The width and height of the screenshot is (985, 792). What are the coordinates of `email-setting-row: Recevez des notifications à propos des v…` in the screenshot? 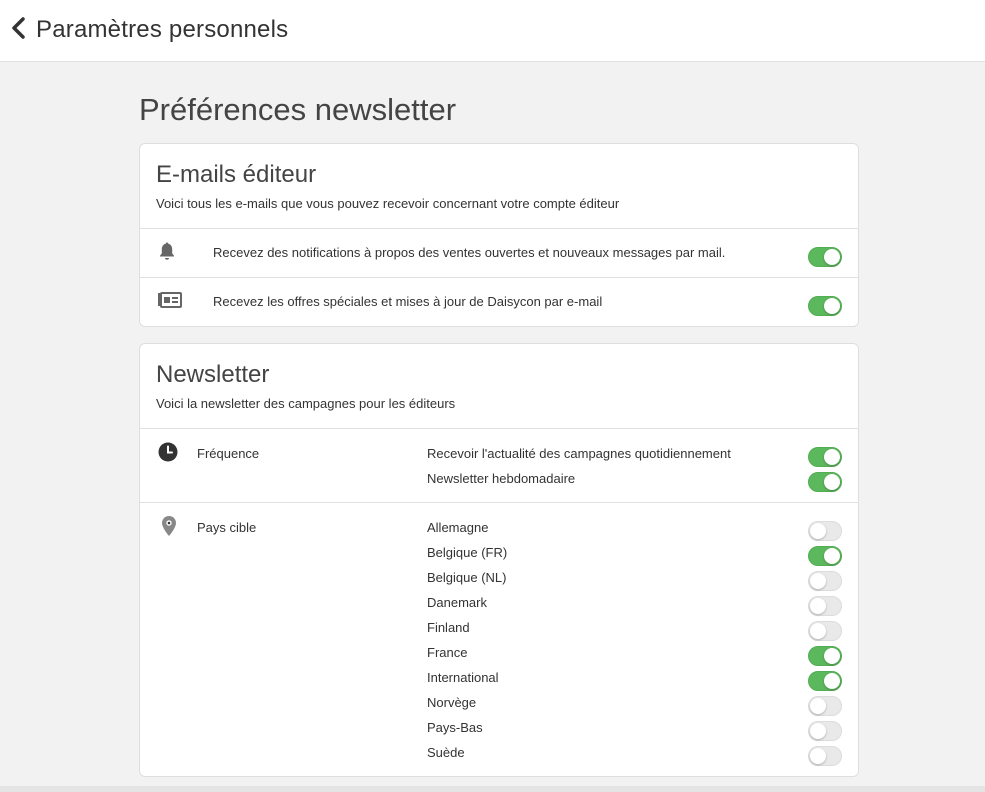 It's located at (499, 253).